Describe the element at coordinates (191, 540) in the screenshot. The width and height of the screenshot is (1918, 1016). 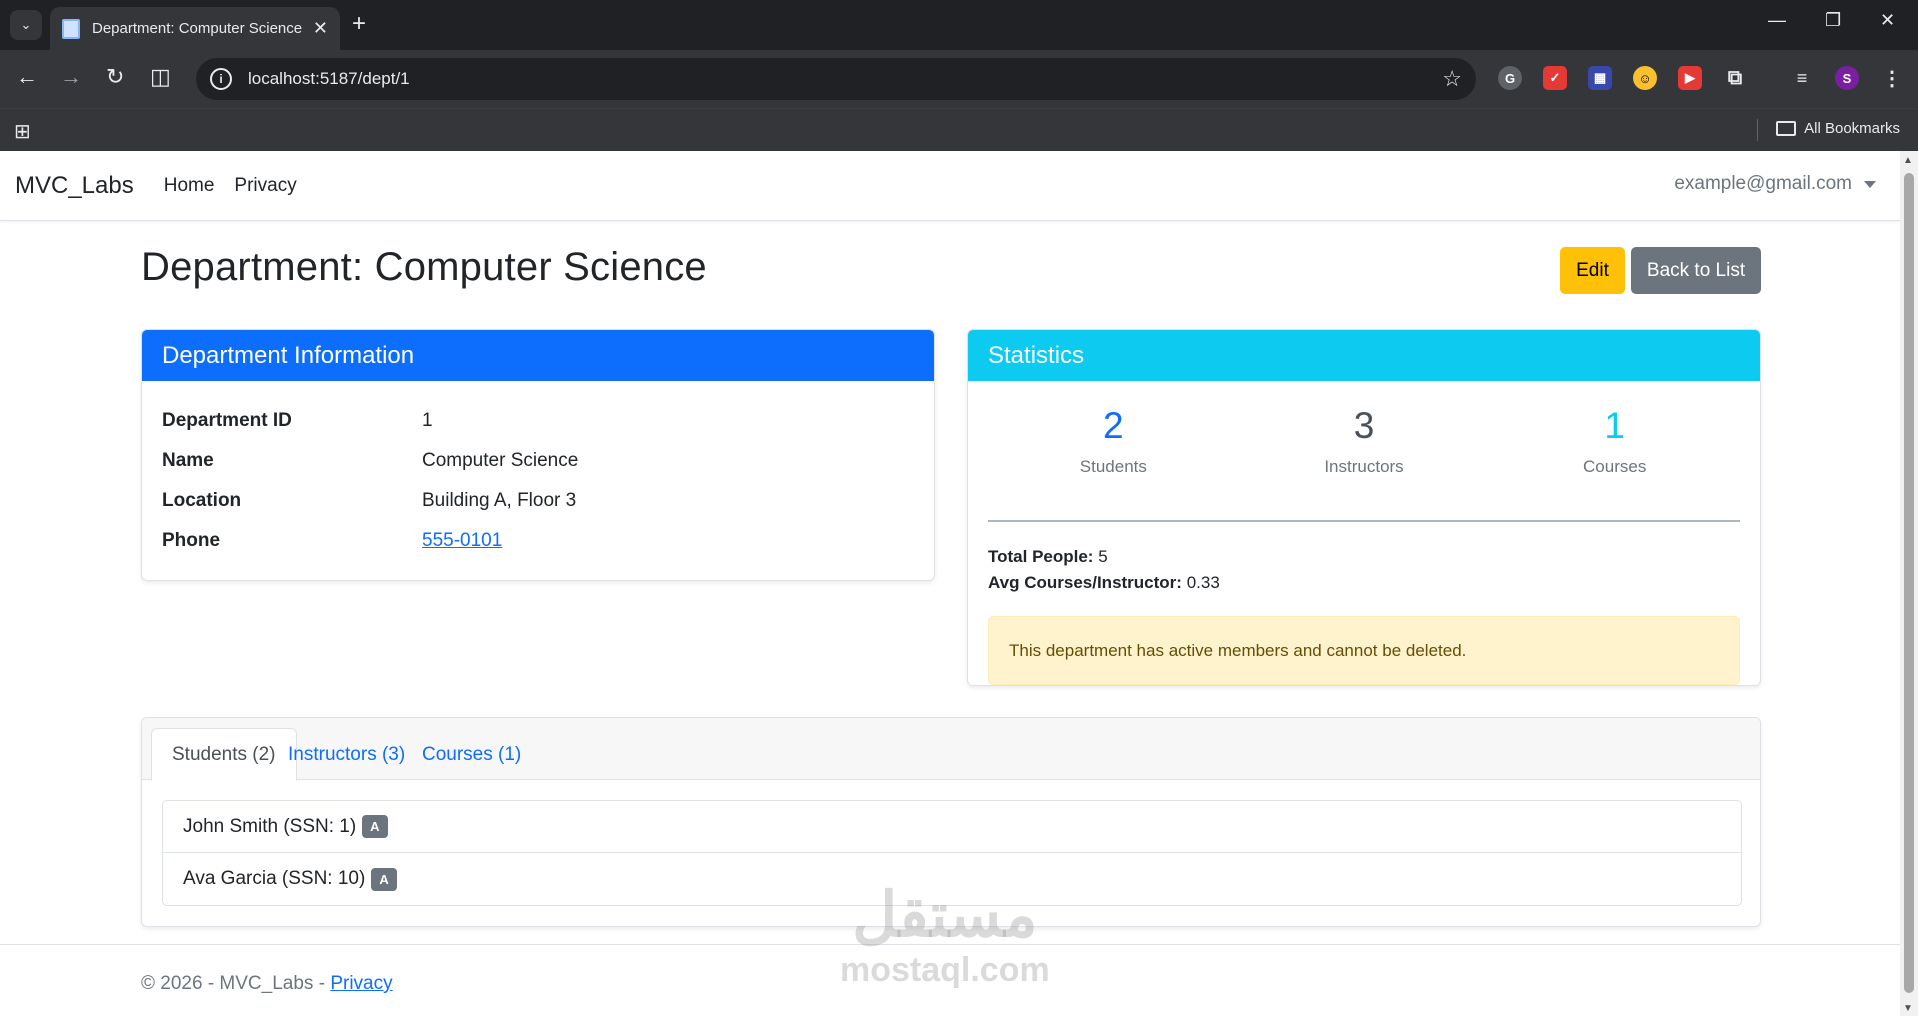
I see `info-key: Phone` at that location.